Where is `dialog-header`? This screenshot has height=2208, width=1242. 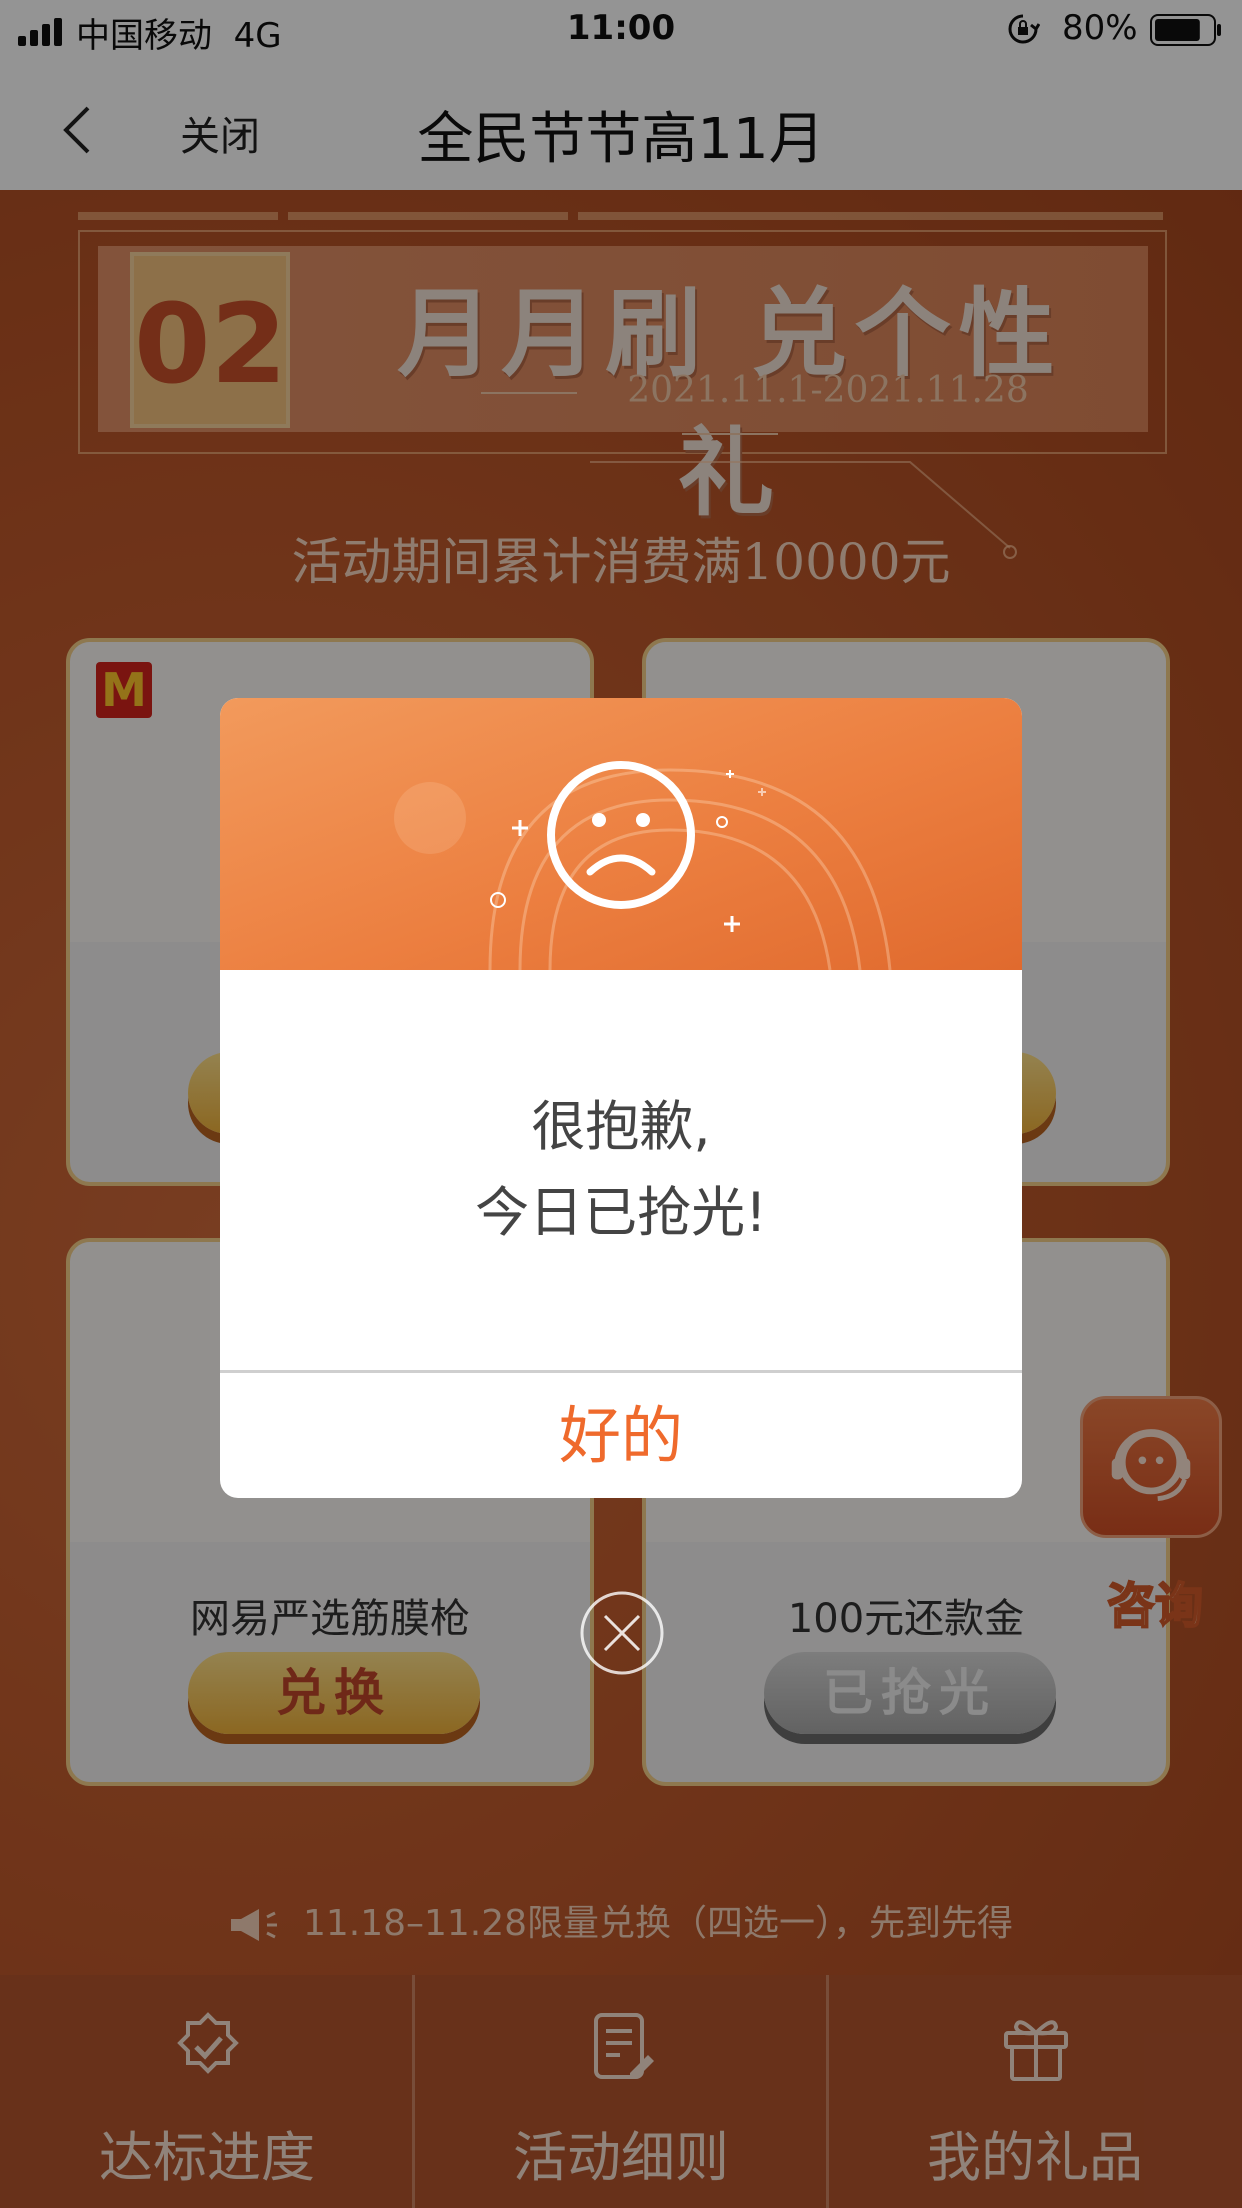 dialog-header is located at coordinates (621, 834).